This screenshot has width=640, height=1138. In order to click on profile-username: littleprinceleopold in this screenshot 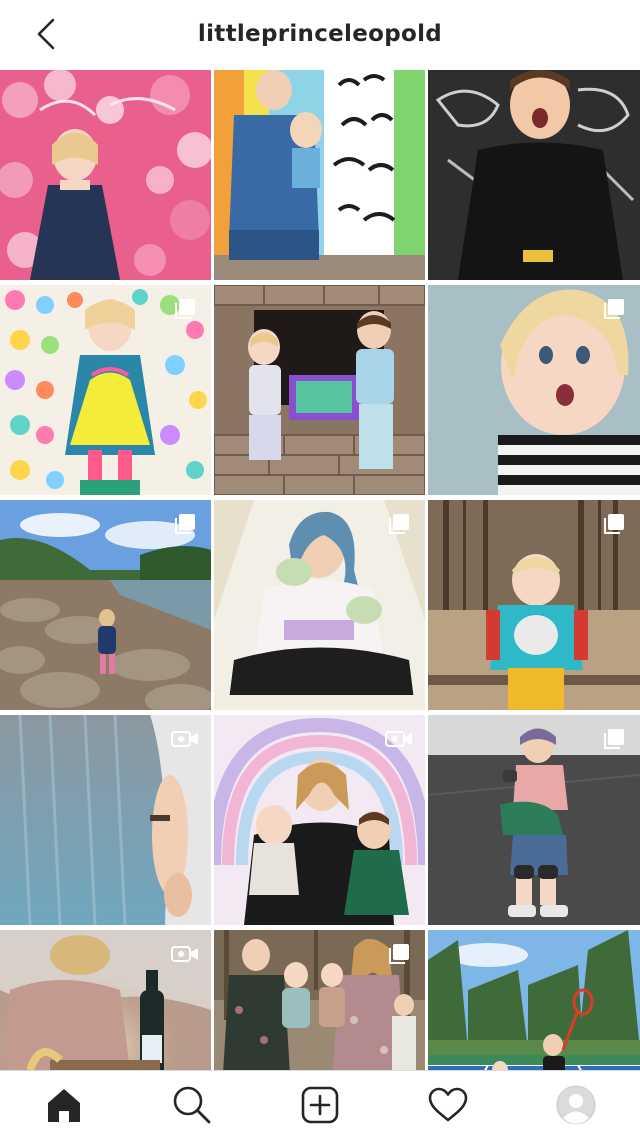, I will do `click(320, 34)`.